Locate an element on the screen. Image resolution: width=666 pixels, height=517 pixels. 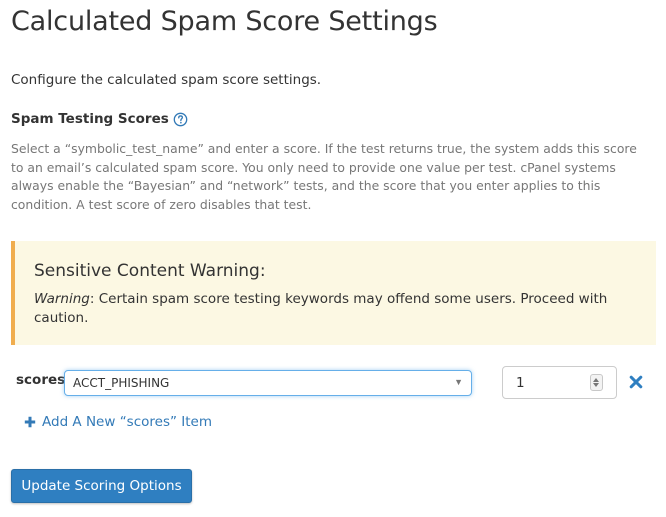
dropdown-arrow-icon: ▼ is located at coordinates (458, 382).